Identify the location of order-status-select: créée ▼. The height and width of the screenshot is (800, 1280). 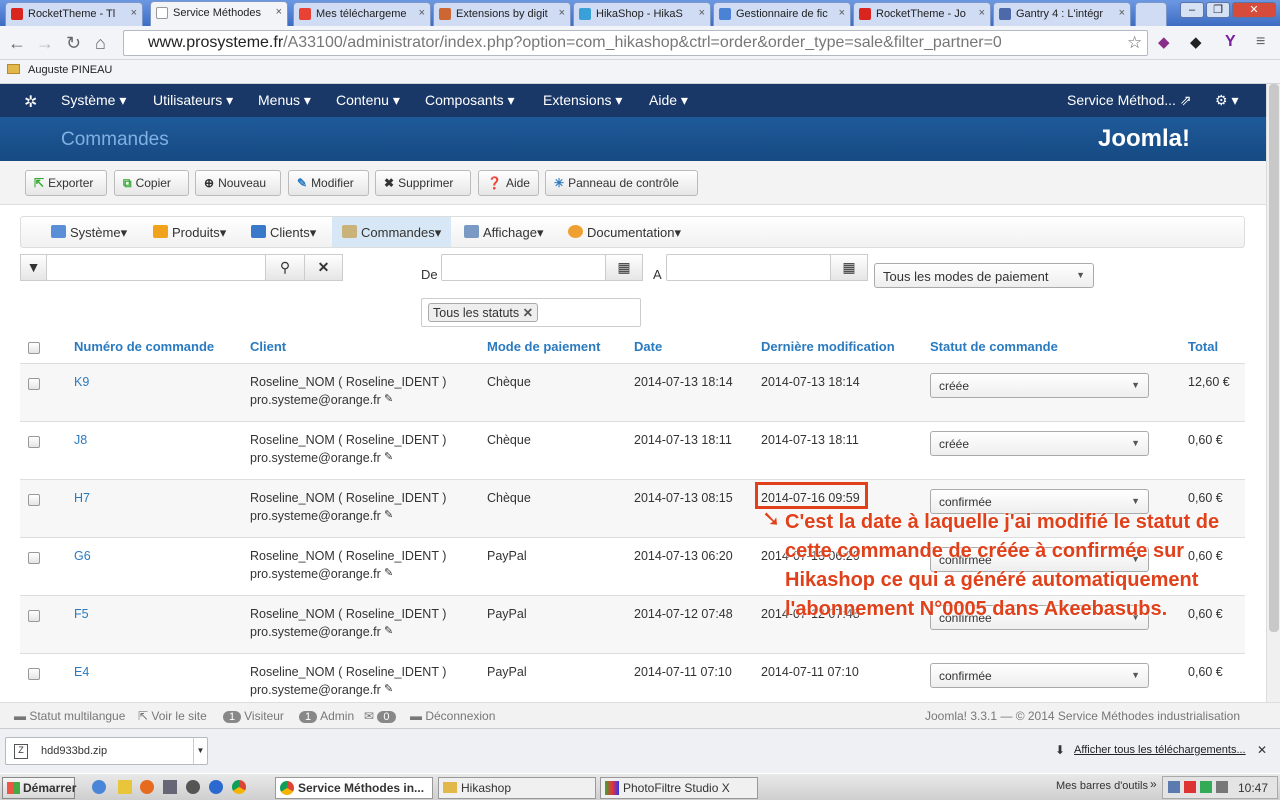
(1039, 443).